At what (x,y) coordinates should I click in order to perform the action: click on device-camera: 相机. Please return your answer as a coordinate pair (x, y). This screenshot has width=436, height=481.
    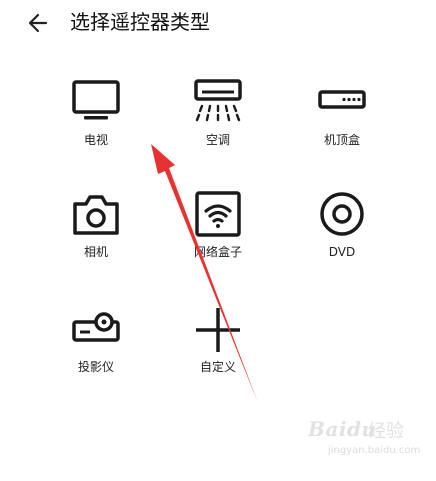
    Looking at the image, I should click on (96, 235).